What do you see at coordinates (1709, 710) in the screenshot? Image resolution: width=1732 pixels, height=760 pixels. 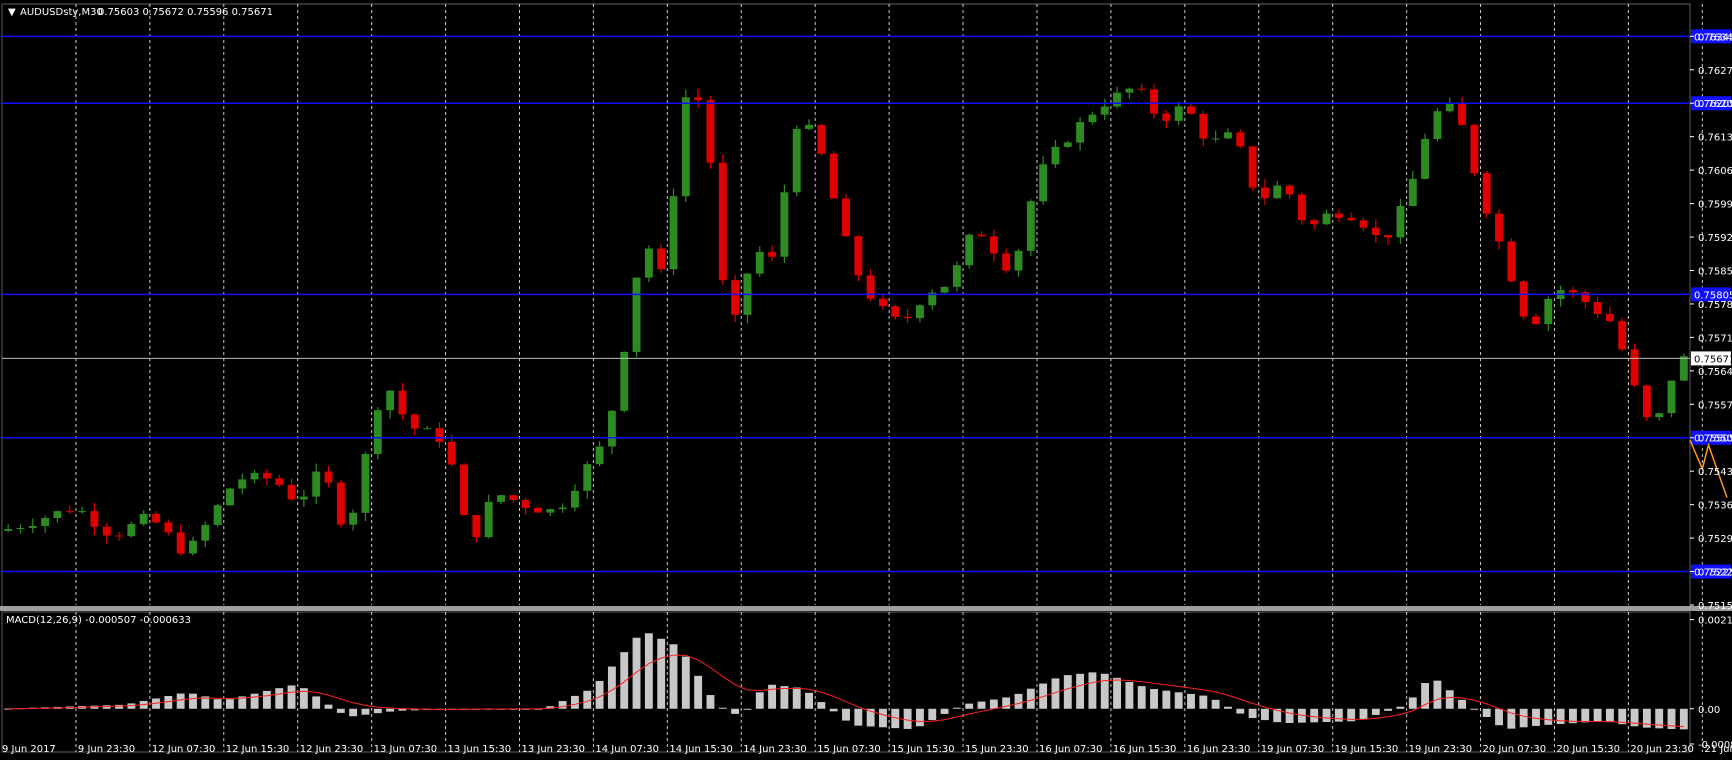 I see `macd-tick-label: 0.00` at bounding box center [1709, 710].